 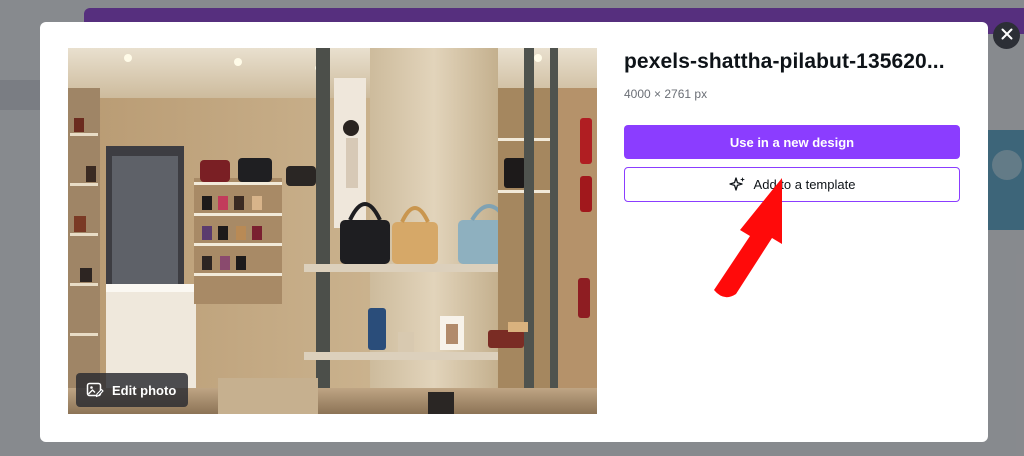 What do you see at coordinates (144, 390) in the screenshot?
I see `edit-photo-label: Edit photo` at bounding box center [144, 390].